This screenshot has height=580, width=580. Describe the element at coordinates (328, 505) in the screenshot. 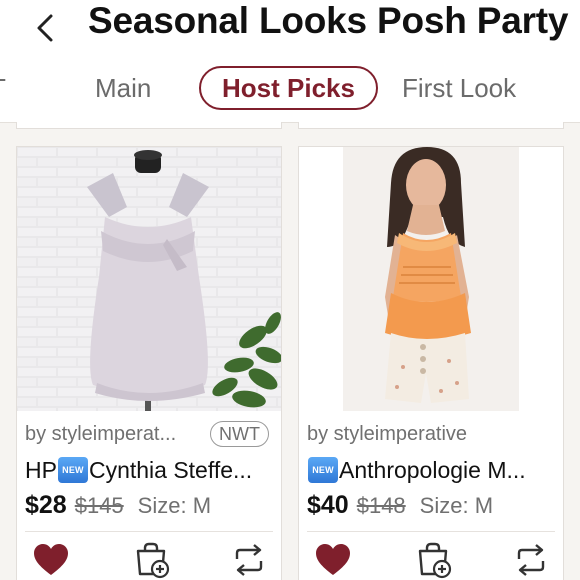

I see `price: $40` at that location.